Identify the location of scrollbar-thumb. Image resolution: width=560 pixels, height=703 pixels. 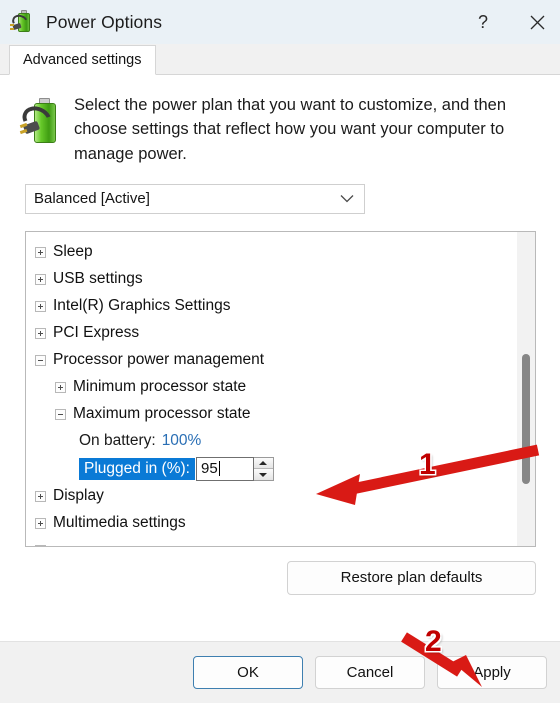
(526, 418).